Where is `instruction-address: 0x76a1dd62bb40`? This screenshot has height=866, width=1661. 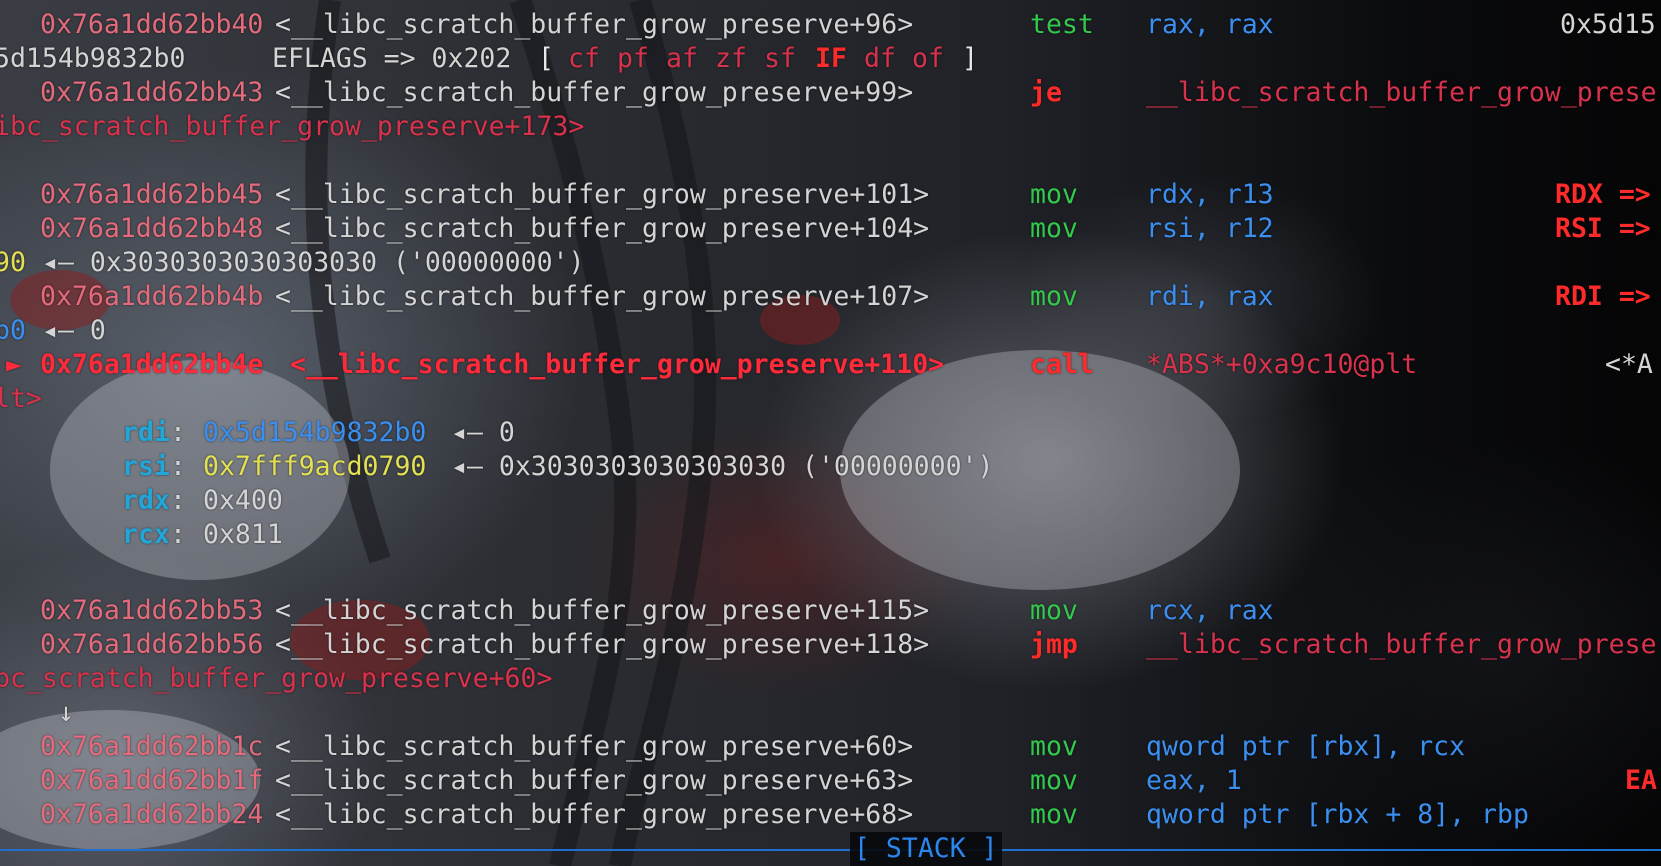
instruction-address: 0x76a1dd62bb40 is located at coordinates (152, 24).